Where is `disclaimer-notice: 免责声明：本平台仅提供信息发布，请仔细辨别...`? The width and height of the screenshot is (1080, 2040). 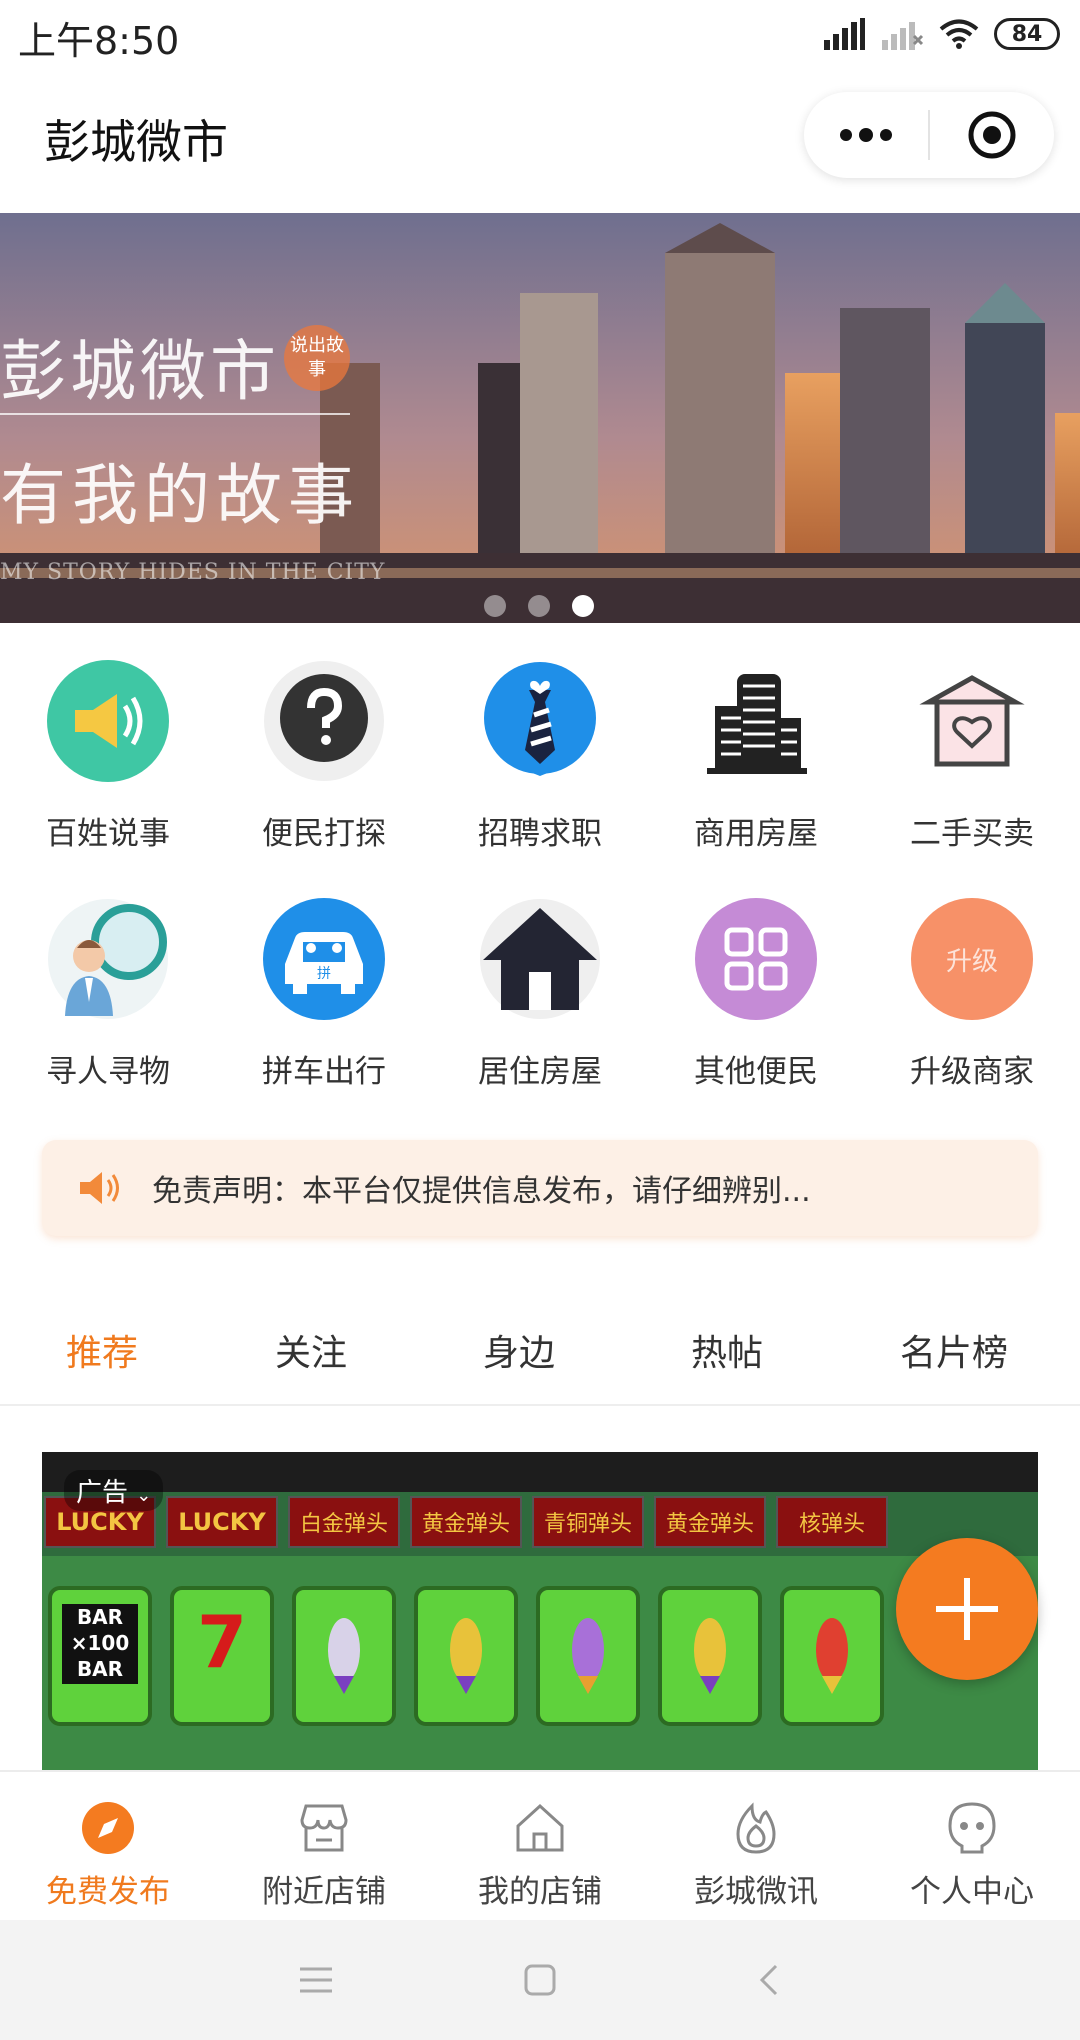
disclaimer-notice: 免责声明：本平台仅提供信息发布，请仔细辨别... is located at coordinates (540, 1188).